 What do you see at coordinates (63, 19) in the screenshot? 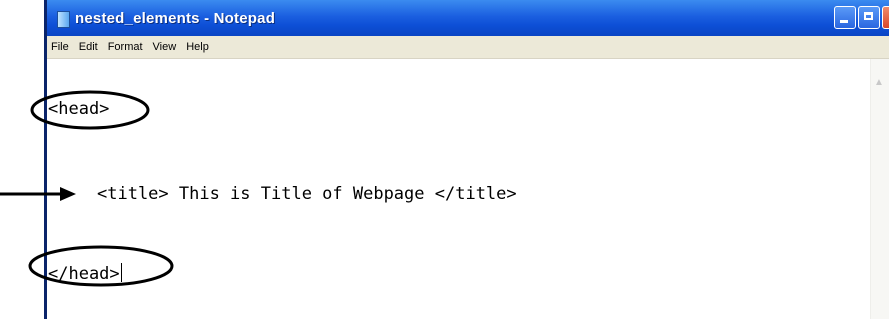
I see `notepad-icon` at bounding box center [63, 19].